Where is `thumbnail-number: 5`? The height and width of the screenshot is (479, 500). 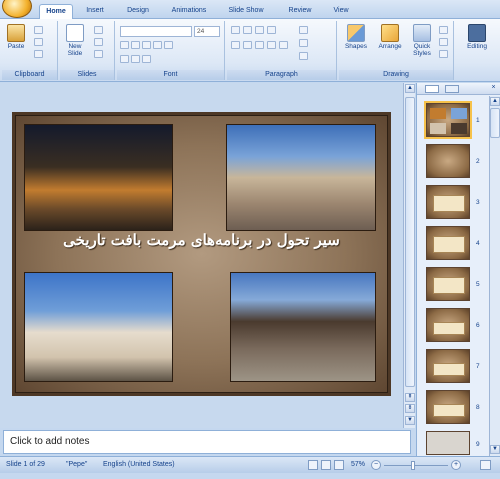
thumbnail-number: 5 is located at coordinates (478, 284).